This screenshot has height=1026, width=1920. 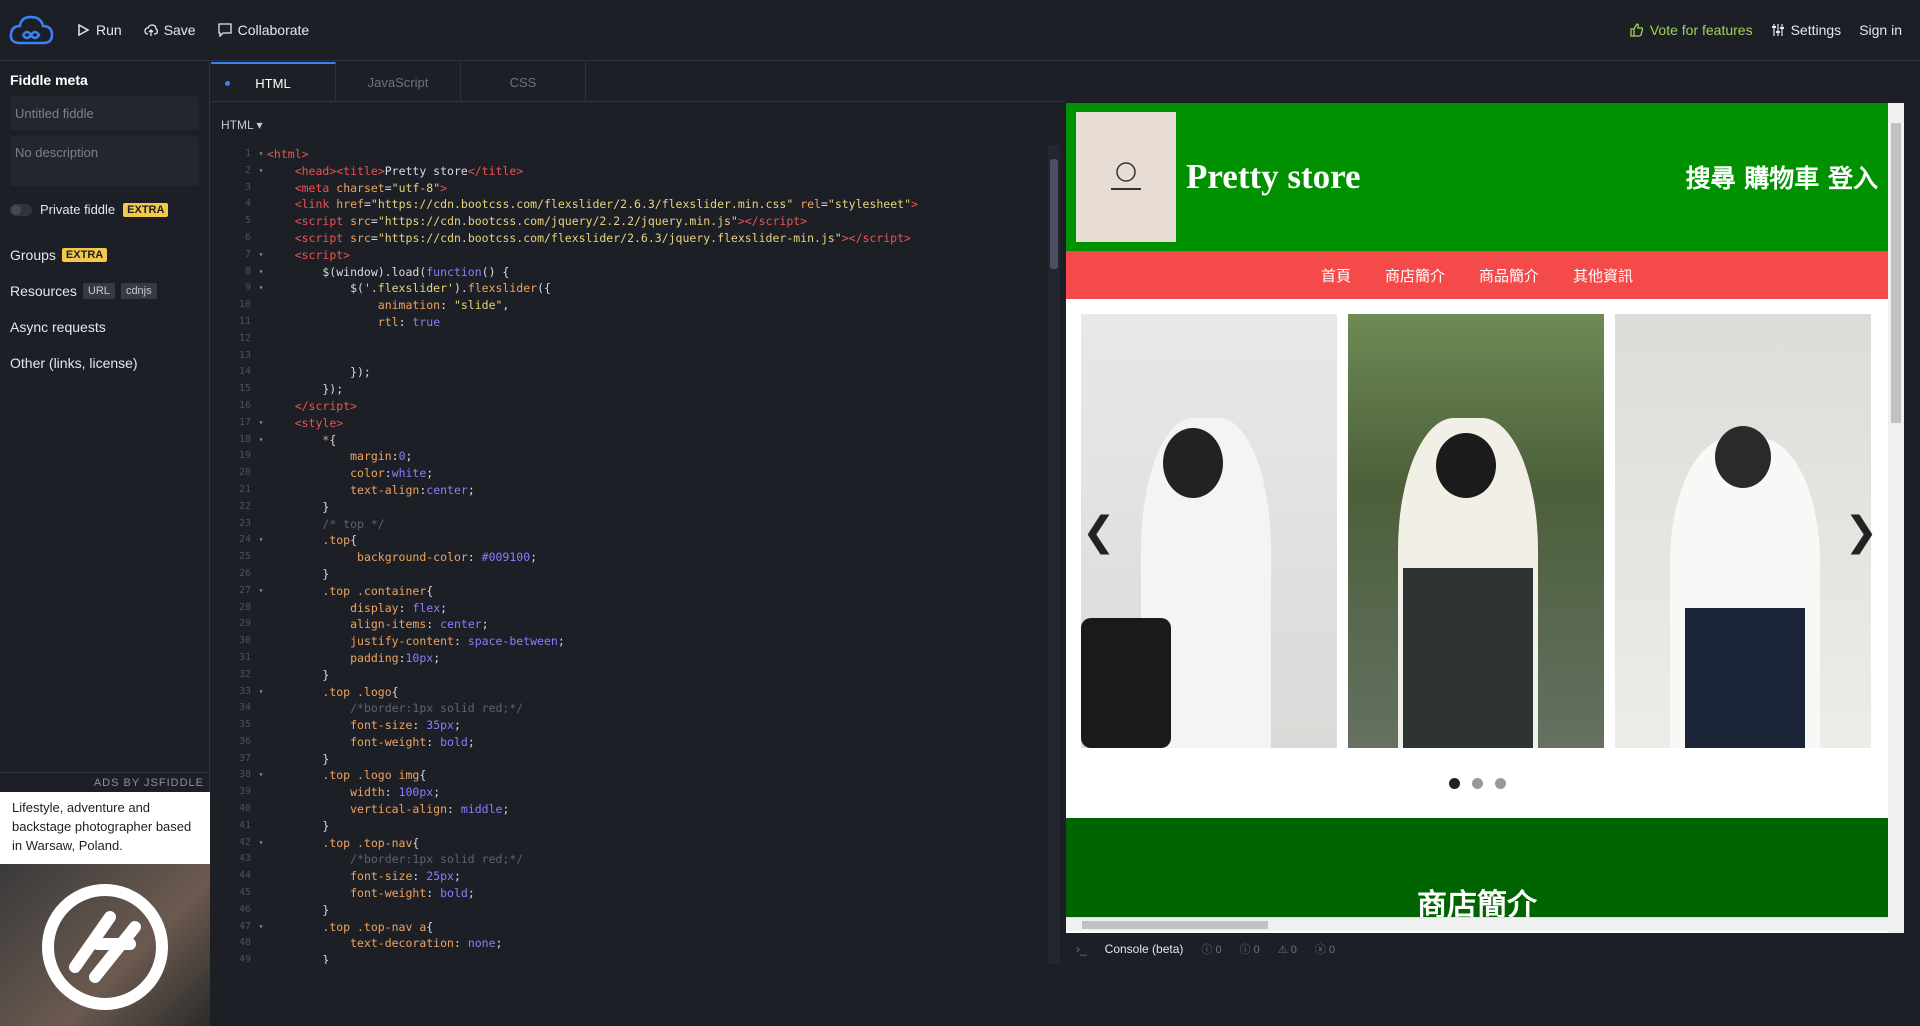 I want to click on sidebar-item-other: Other (links, license), so click(x=104, y=363).